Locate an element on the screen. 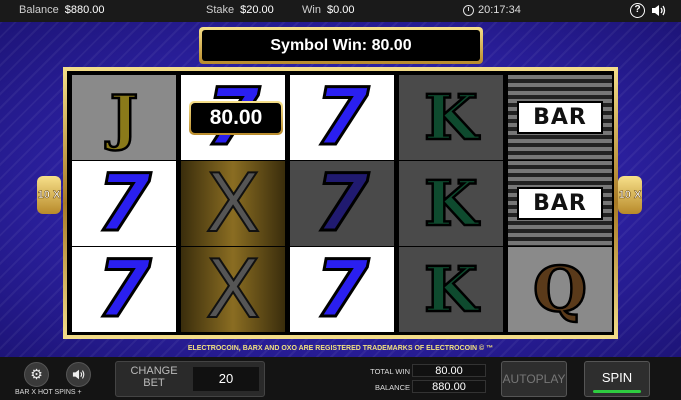 The width and height of the screenshot is (681, 400). clock-time: 20:17:34 is located at coordinates (499, 10).